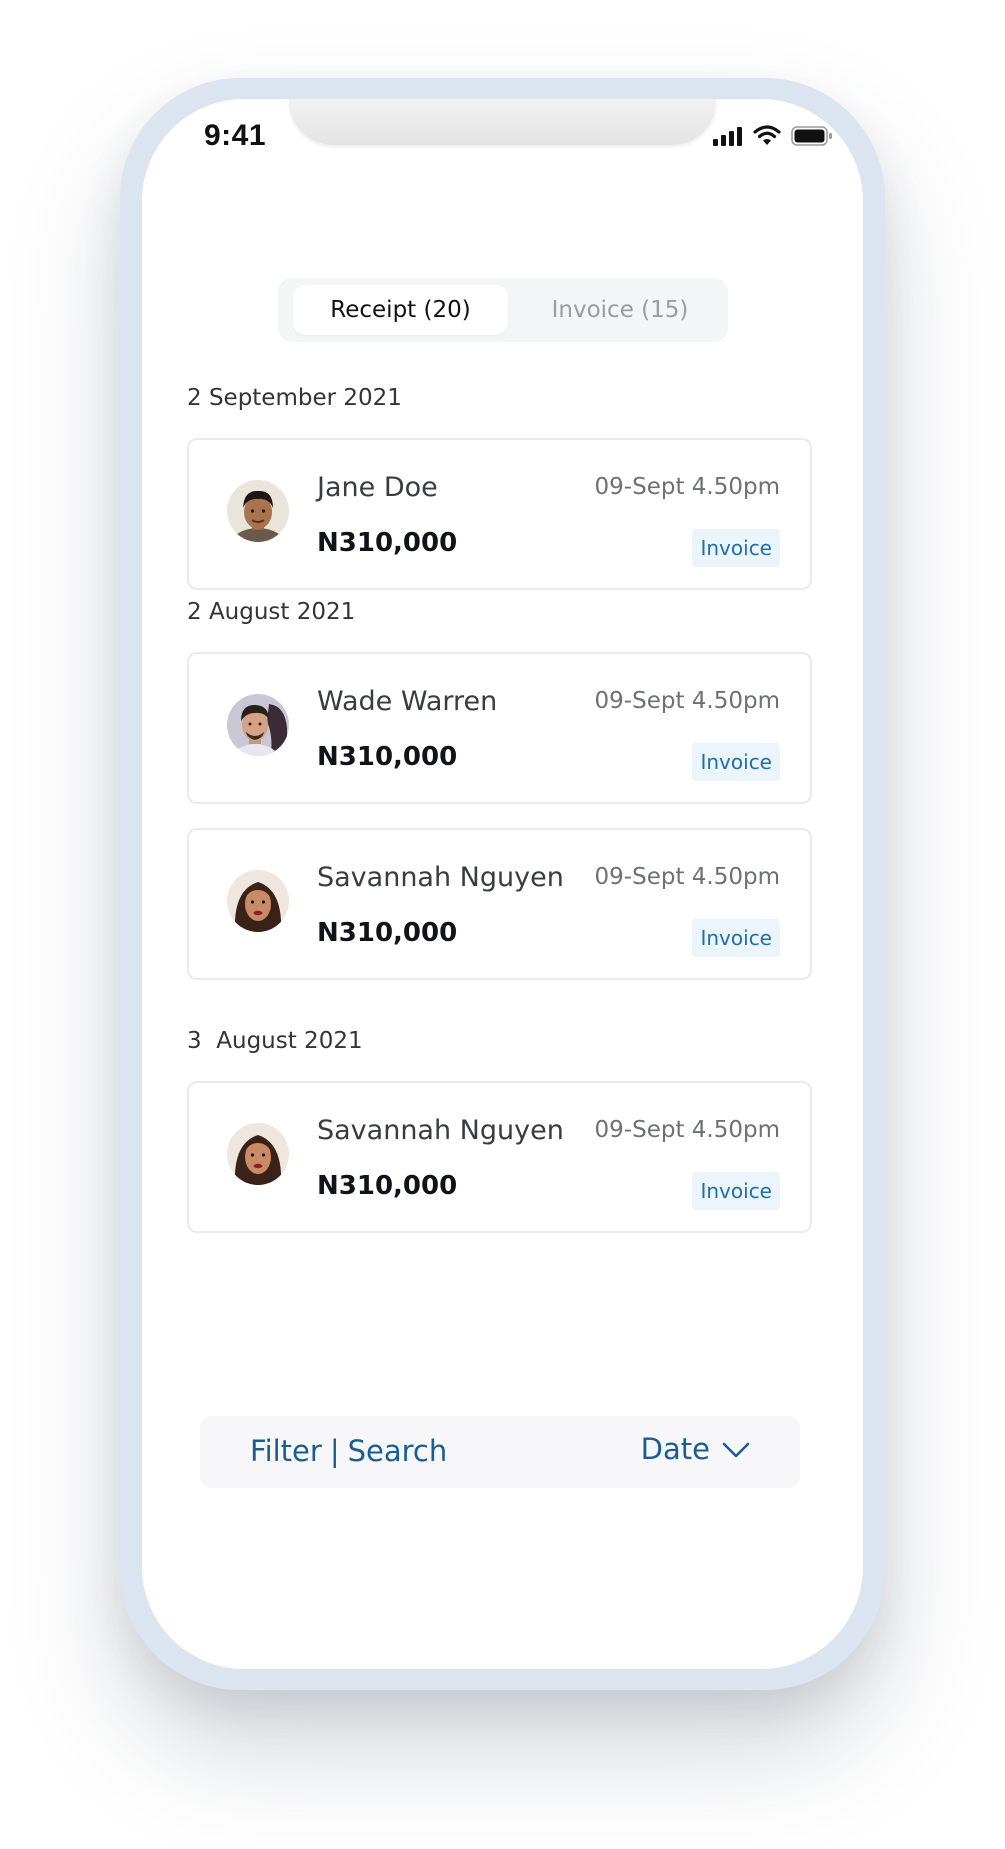  What do you see at coordinates (675, 1449) in the screenshot?
I see `date-sort-label: Date` at bounding box center [675, 1449].